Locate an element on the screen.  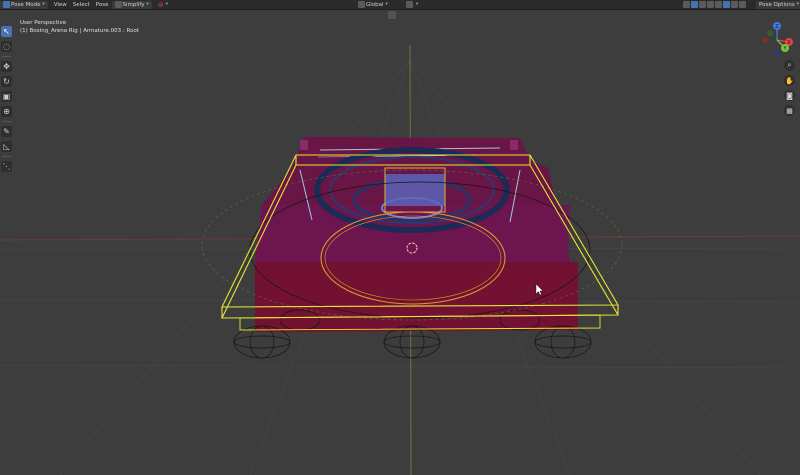
measure-icon: ◺ is located at coordinates (6, 146).